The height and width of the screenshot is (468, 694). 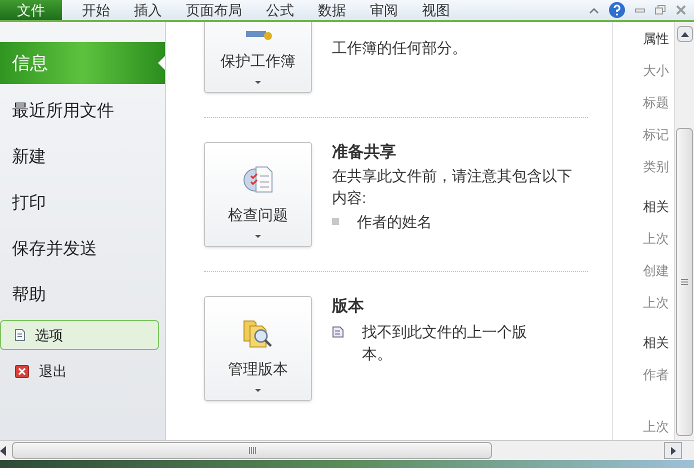 What do you see at coordinates (31, 10) in the screenshot?
I see `ribbon-tab: 文件` at bounding box center [31, 10].